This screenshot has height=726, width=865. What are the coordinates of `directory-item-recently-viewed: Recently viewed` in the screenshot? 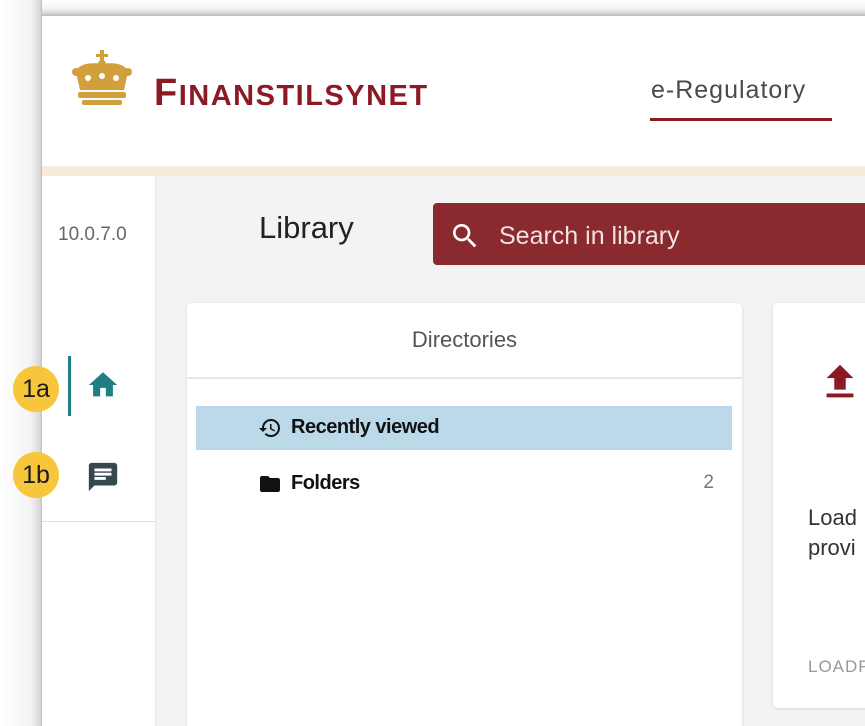 It's located at (464, 428).